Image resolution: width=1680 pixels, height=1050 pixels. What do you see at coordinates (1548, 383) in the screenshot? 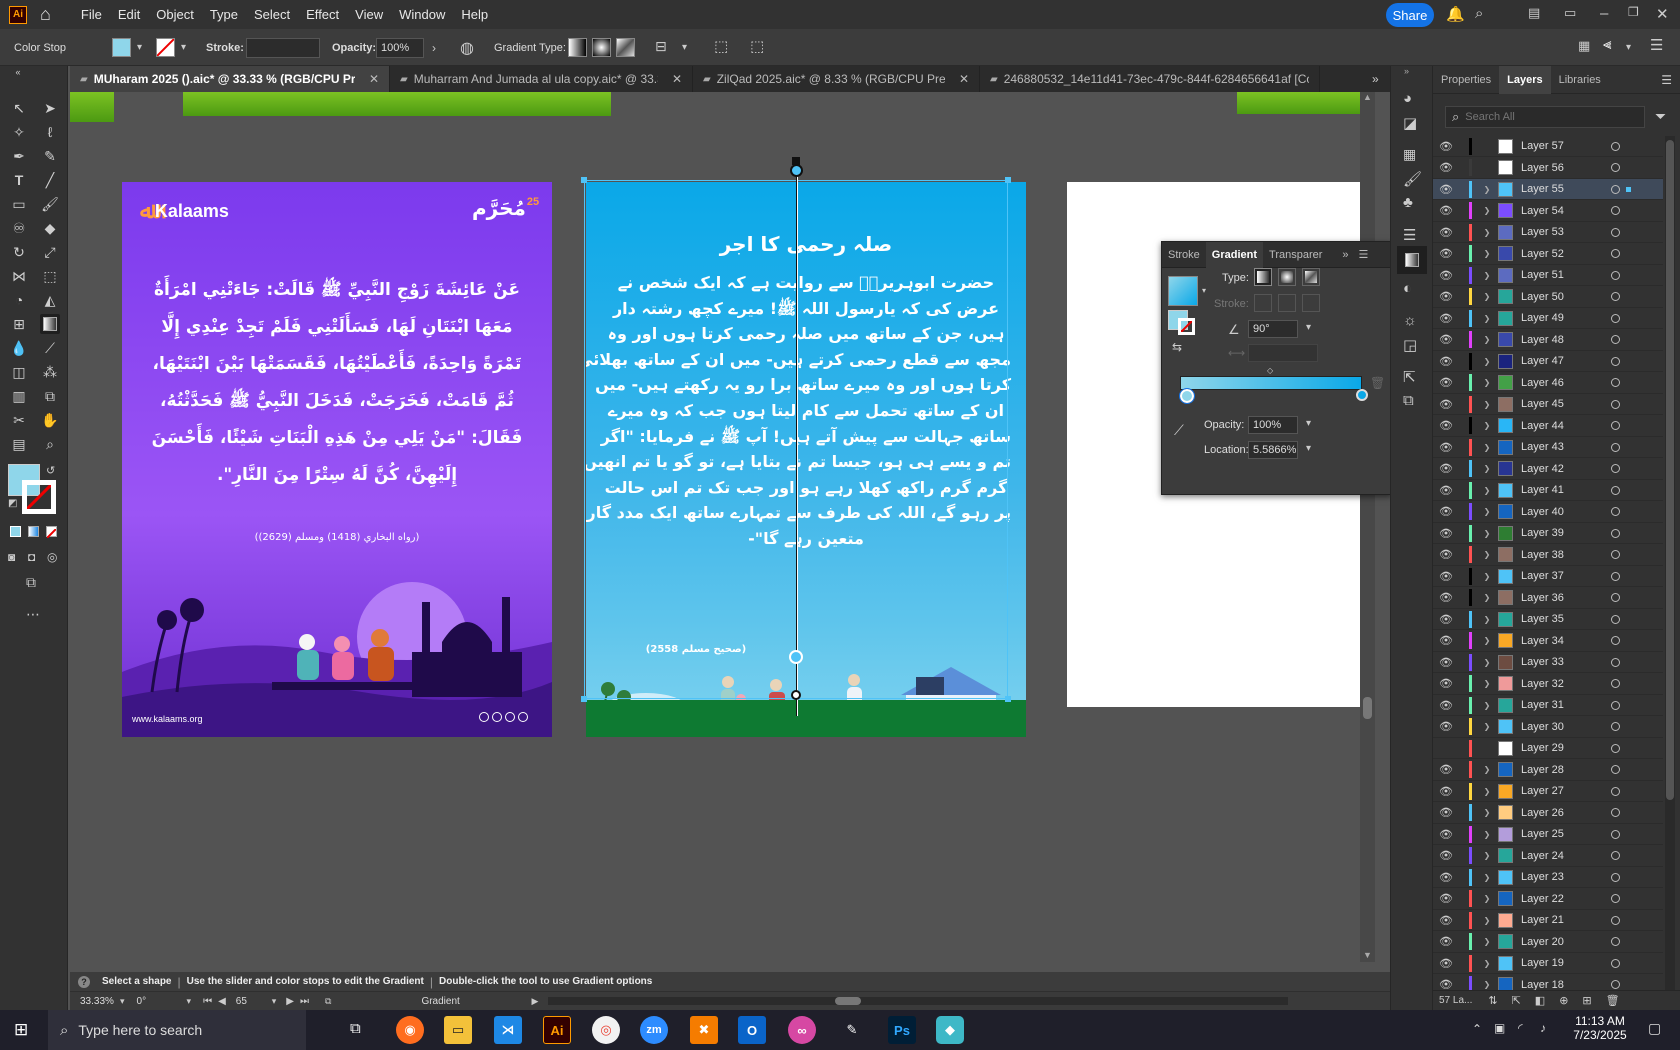
I see `layer-row: 👁 ❯ Layer 46` at bounding box center [1548, 383].